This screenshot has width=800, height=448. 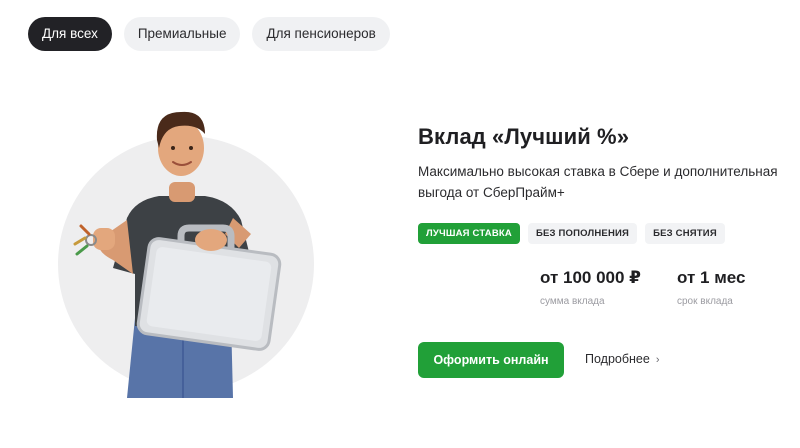 What do you see at coordinates (705, 301) in the screenshot?
I see `stat-caption: срок вклада` at bounding box center [705, 301].